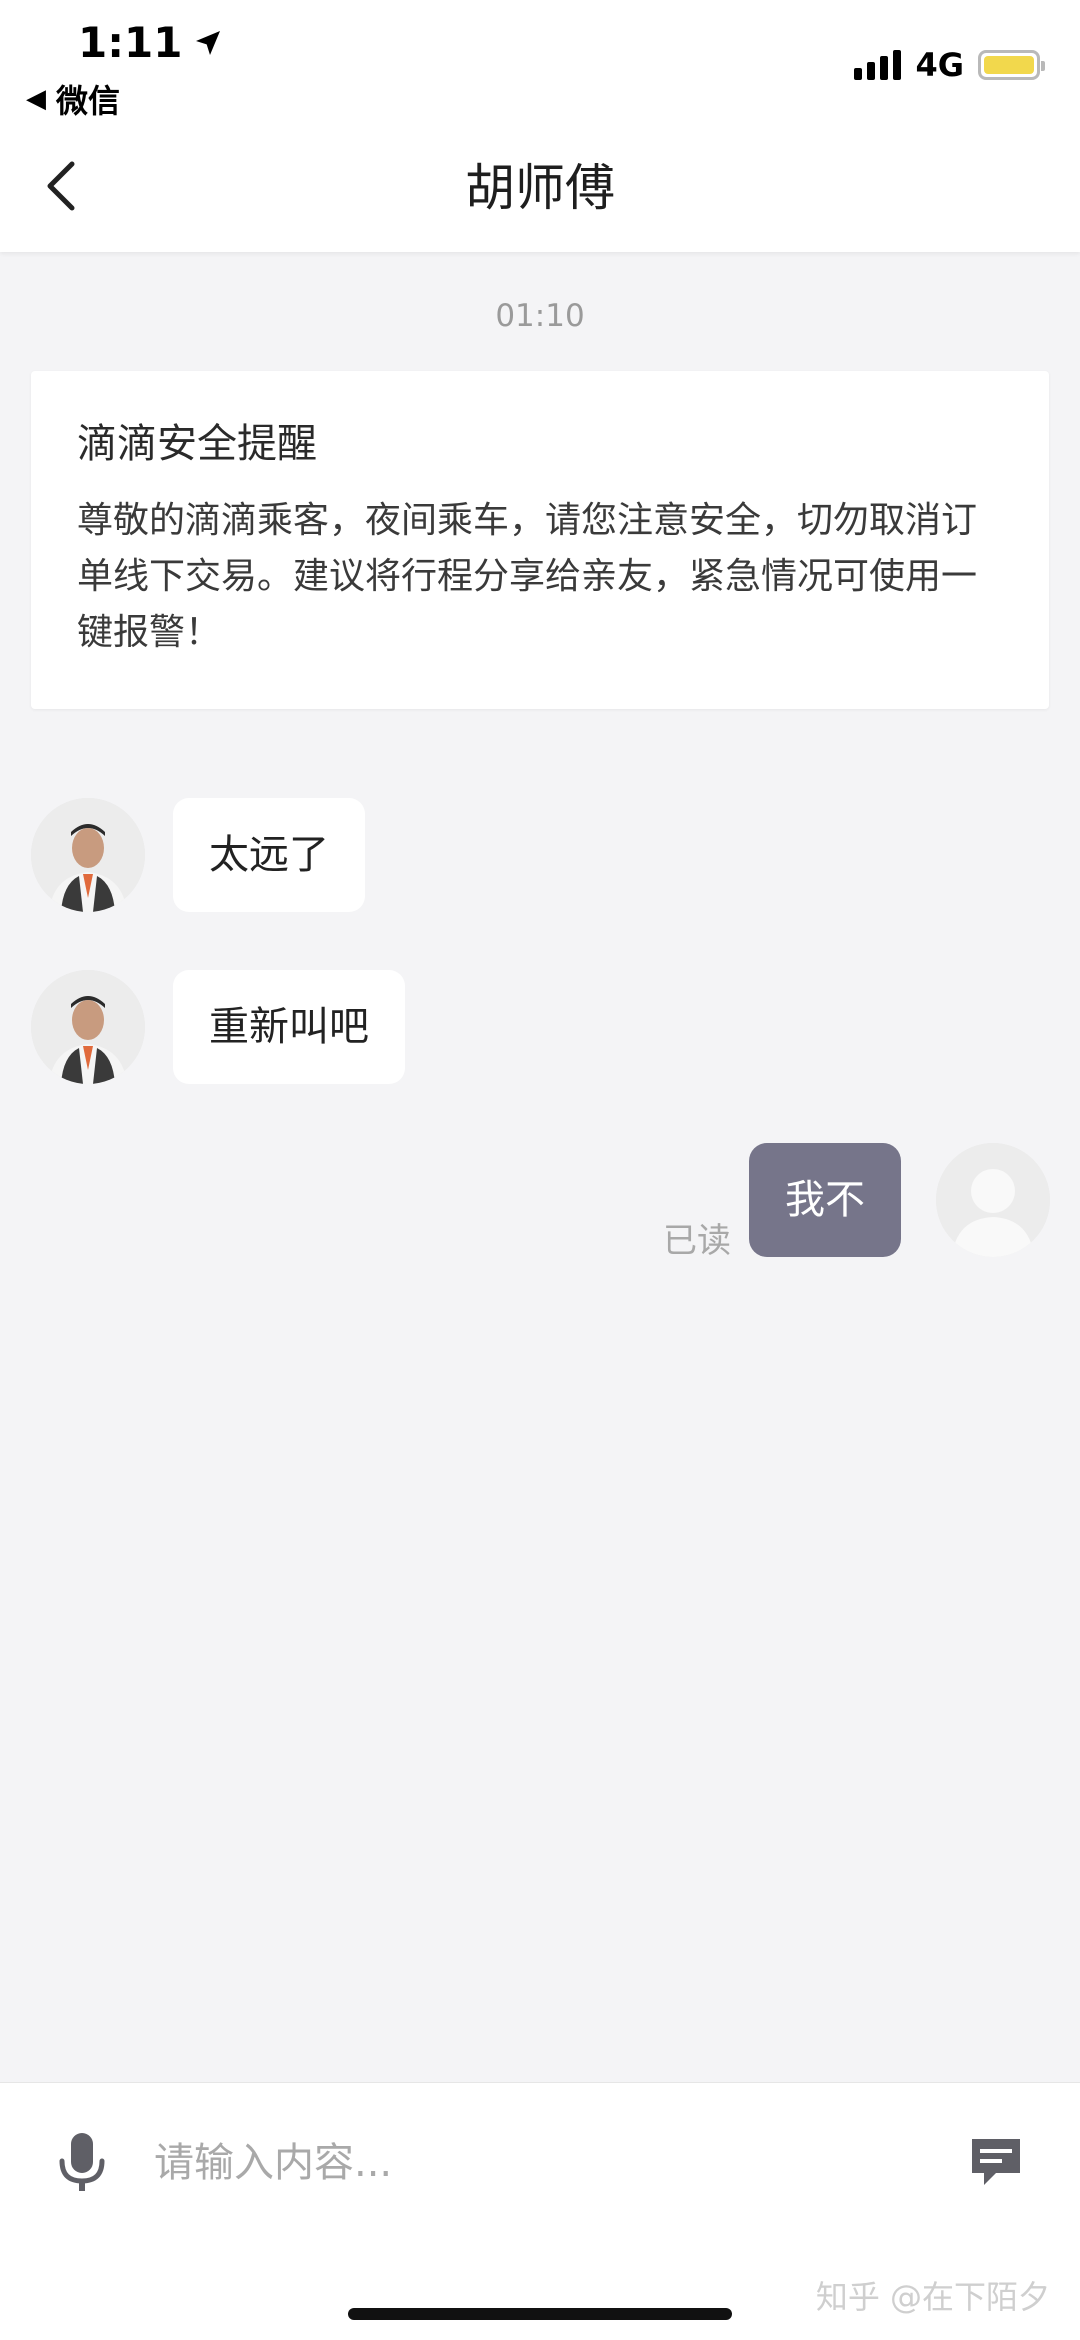  What do you see at coordinates (269, 855) in the screenshot?
I see `incoming-message-bubble: 太远了` at bounding box center [269, 855].